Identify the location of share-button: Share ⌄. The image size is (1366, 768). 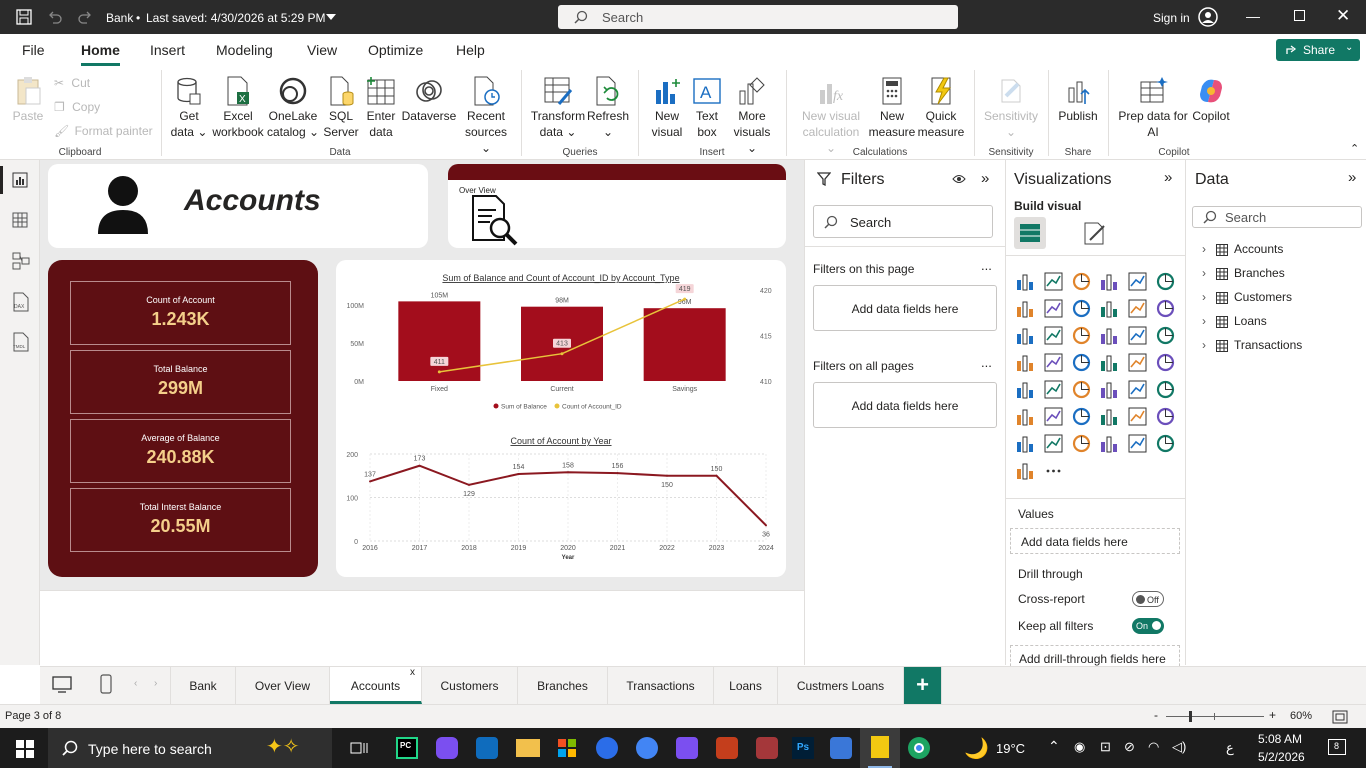
(1318, 50).